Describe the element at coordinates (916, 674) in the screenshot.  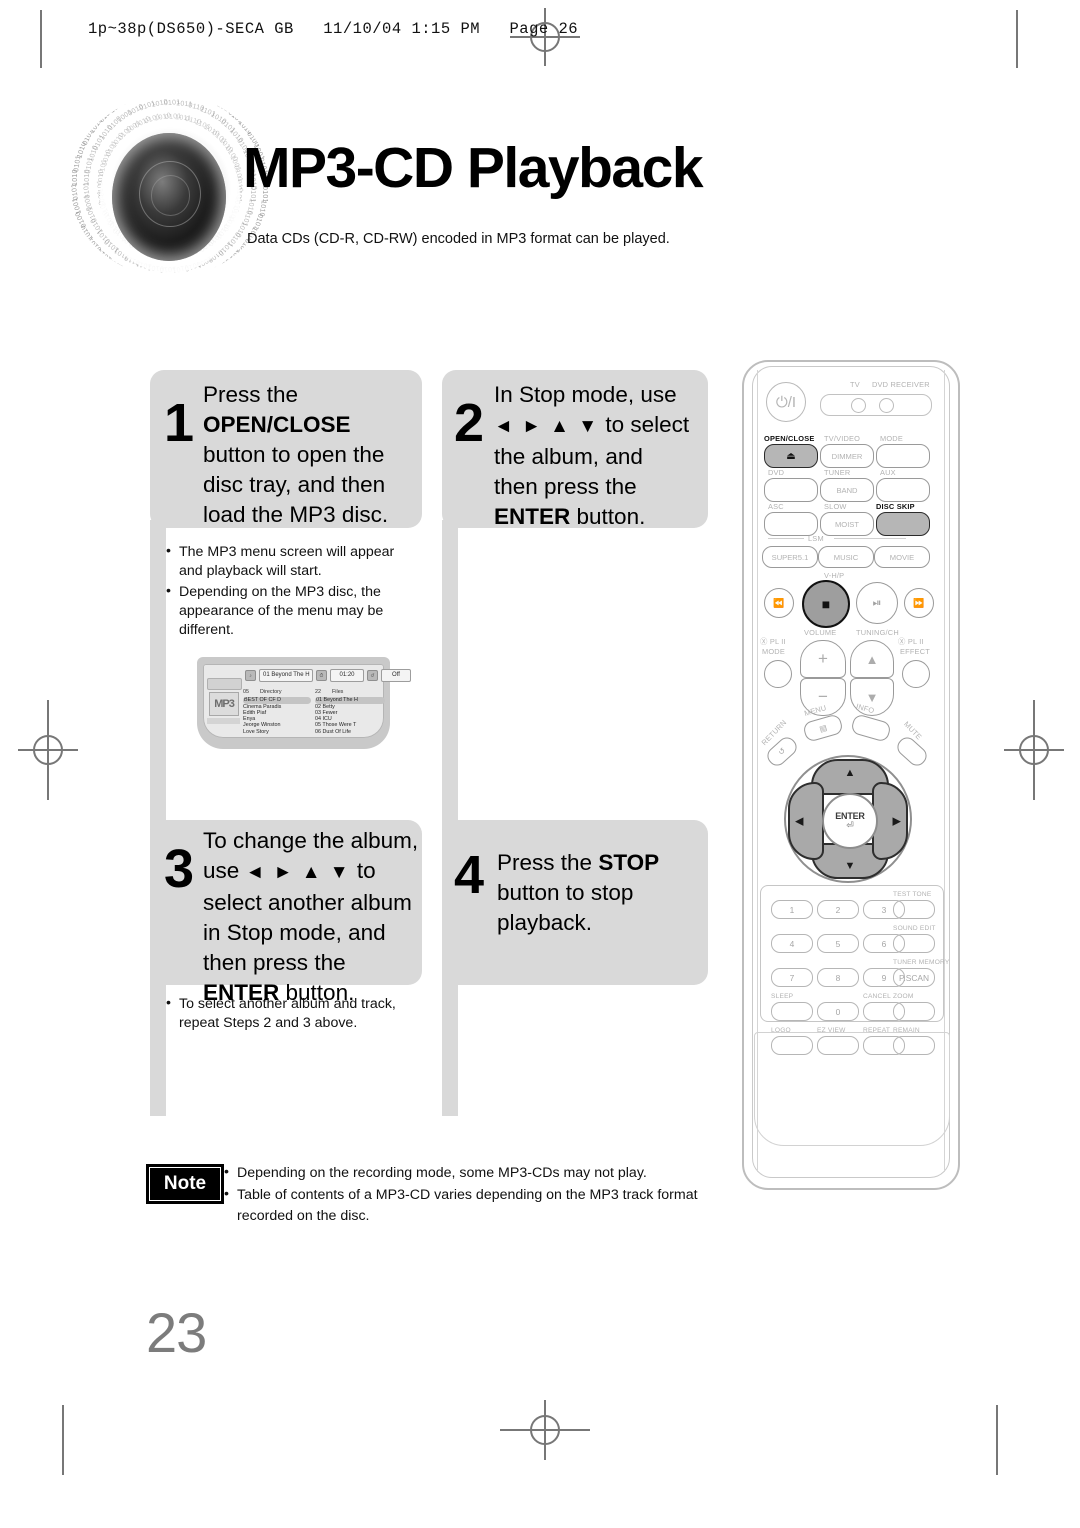
I see `plii-effect-button` at that location.